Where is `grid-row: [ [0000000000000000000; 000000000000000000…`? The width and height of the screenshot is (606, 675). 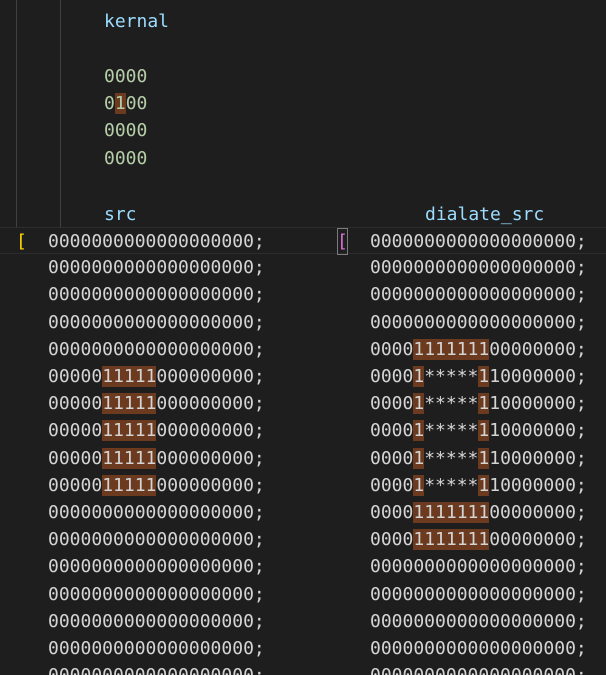 grid-row: [ [0000000000000000000; 000000000000000000… is located at coordinates (303, 241).